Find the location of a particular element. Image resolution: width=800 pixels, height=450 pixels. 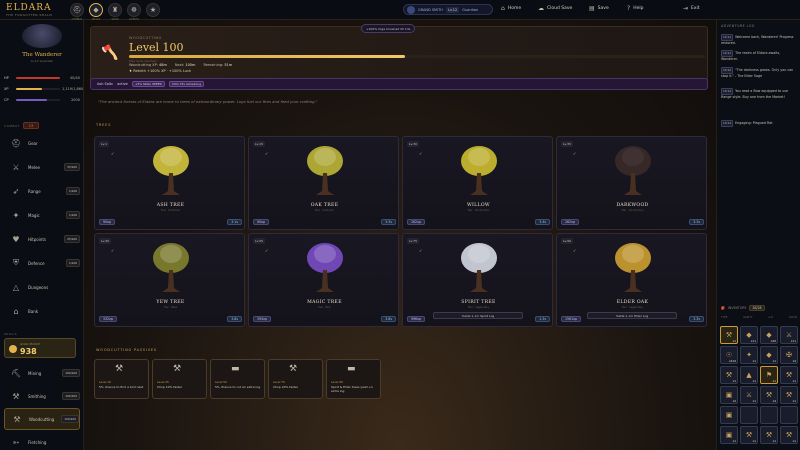

tree-tier: Tier · Rare is located at coordinates (170, 307).